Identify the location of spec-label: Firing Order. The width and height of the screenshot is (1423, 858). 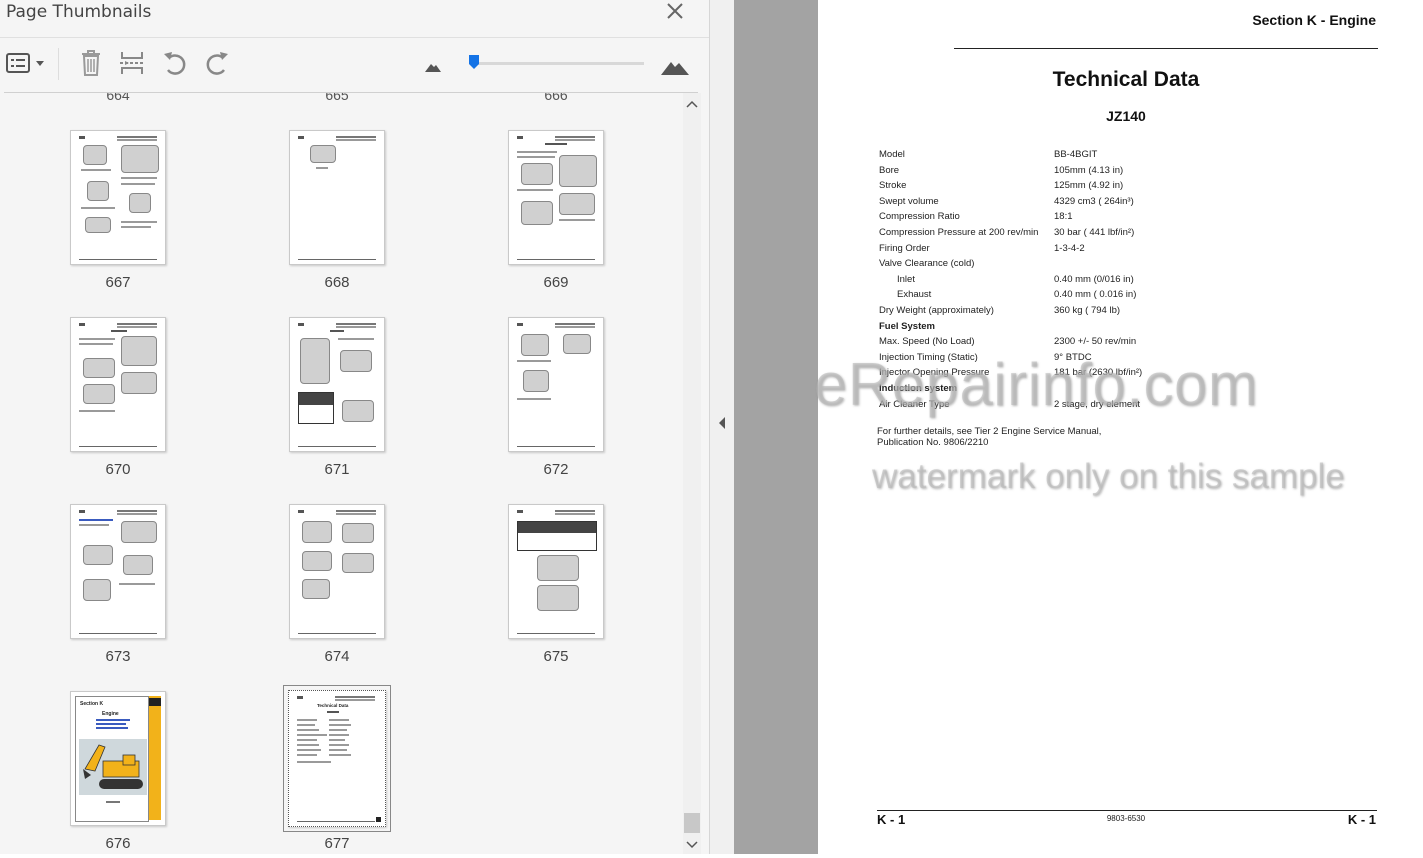
(904, 248).